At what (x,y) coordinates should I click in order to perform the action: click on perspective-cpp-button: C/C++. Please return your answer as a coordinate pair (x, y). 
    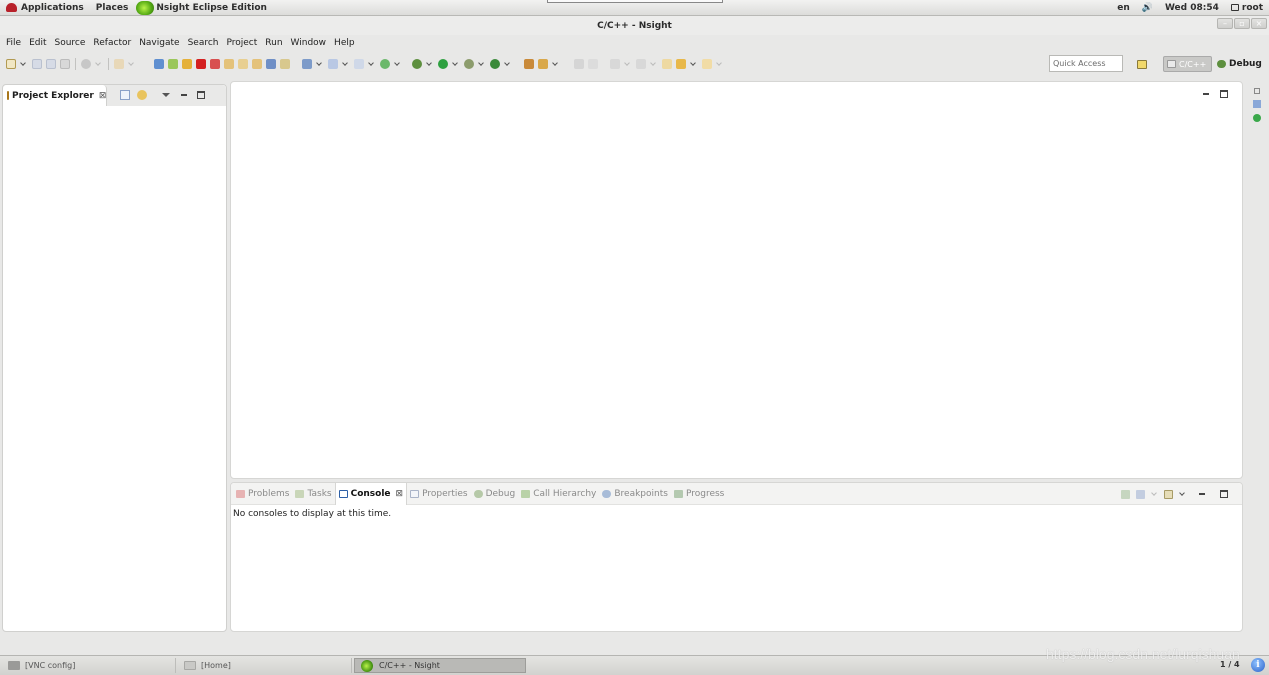
    Looking at the image, I should click on (1187, 64).